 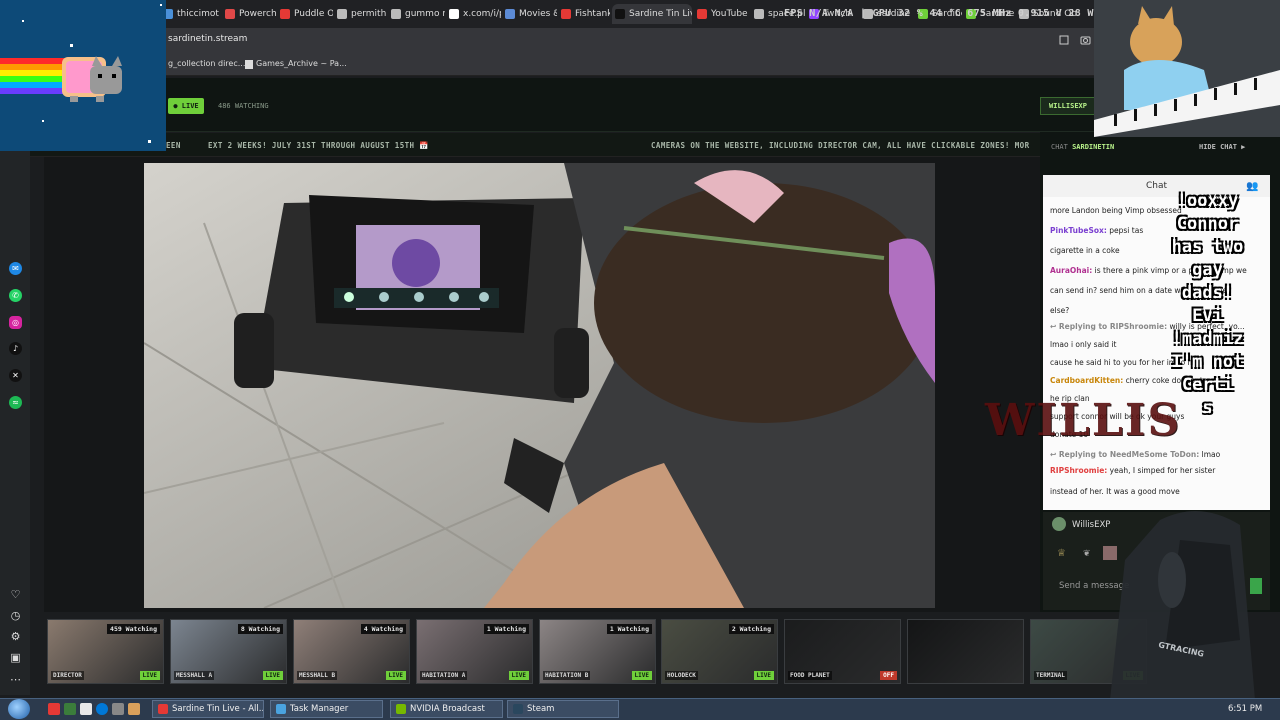 I want to click on tab-label: Movies &, so click(x=538, y=14).